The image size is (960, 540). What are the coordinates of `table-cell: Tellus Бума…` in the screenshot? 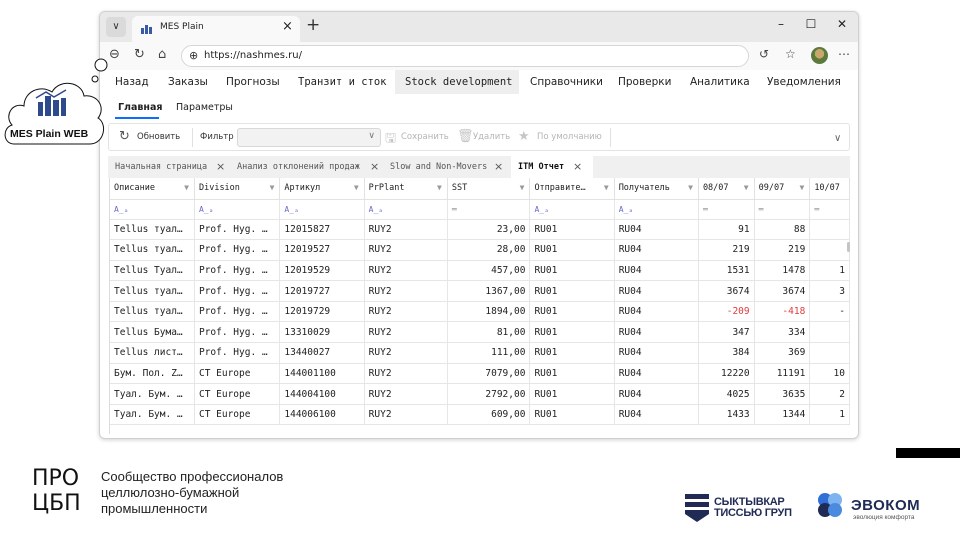 It's located at (152, 332).